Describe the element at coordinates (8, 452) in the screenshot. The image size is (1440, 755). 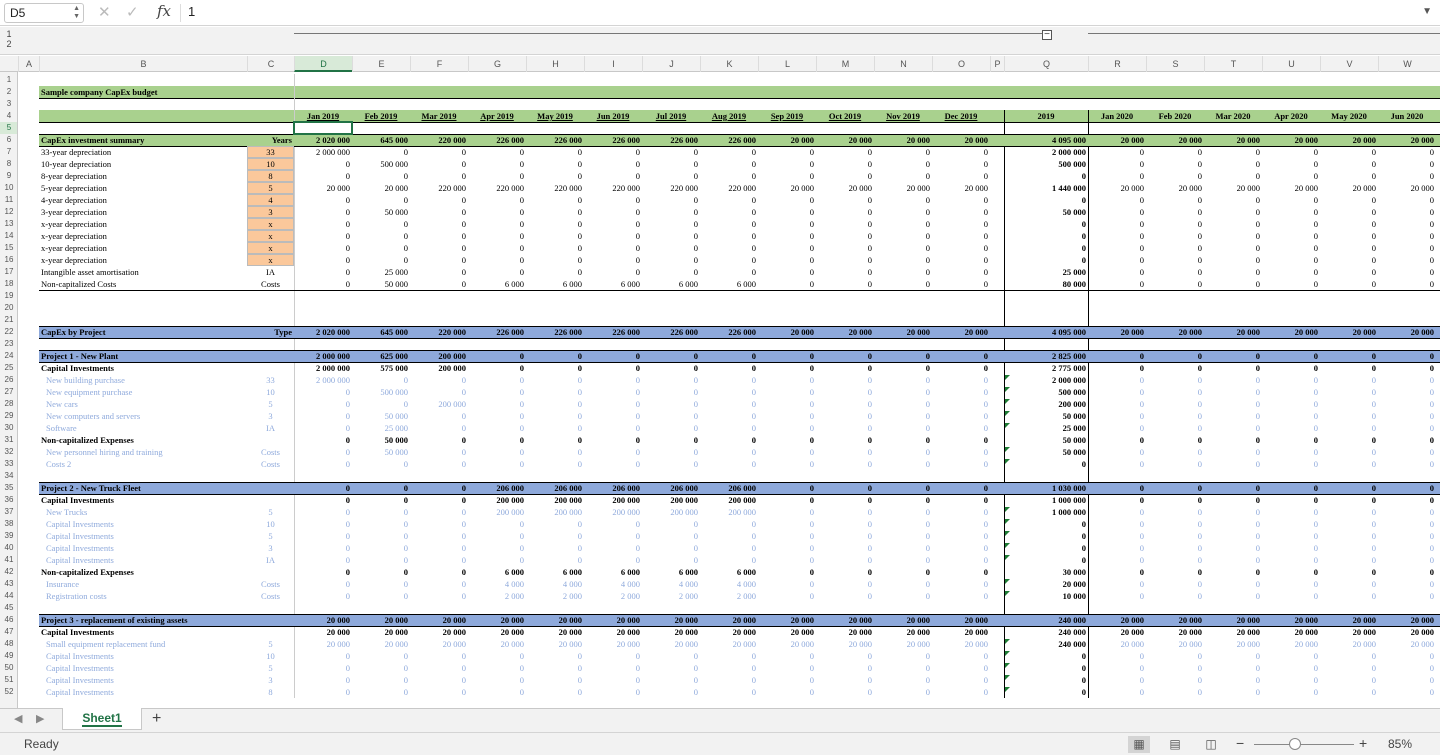
I see `row-header-32: 32` at that location.